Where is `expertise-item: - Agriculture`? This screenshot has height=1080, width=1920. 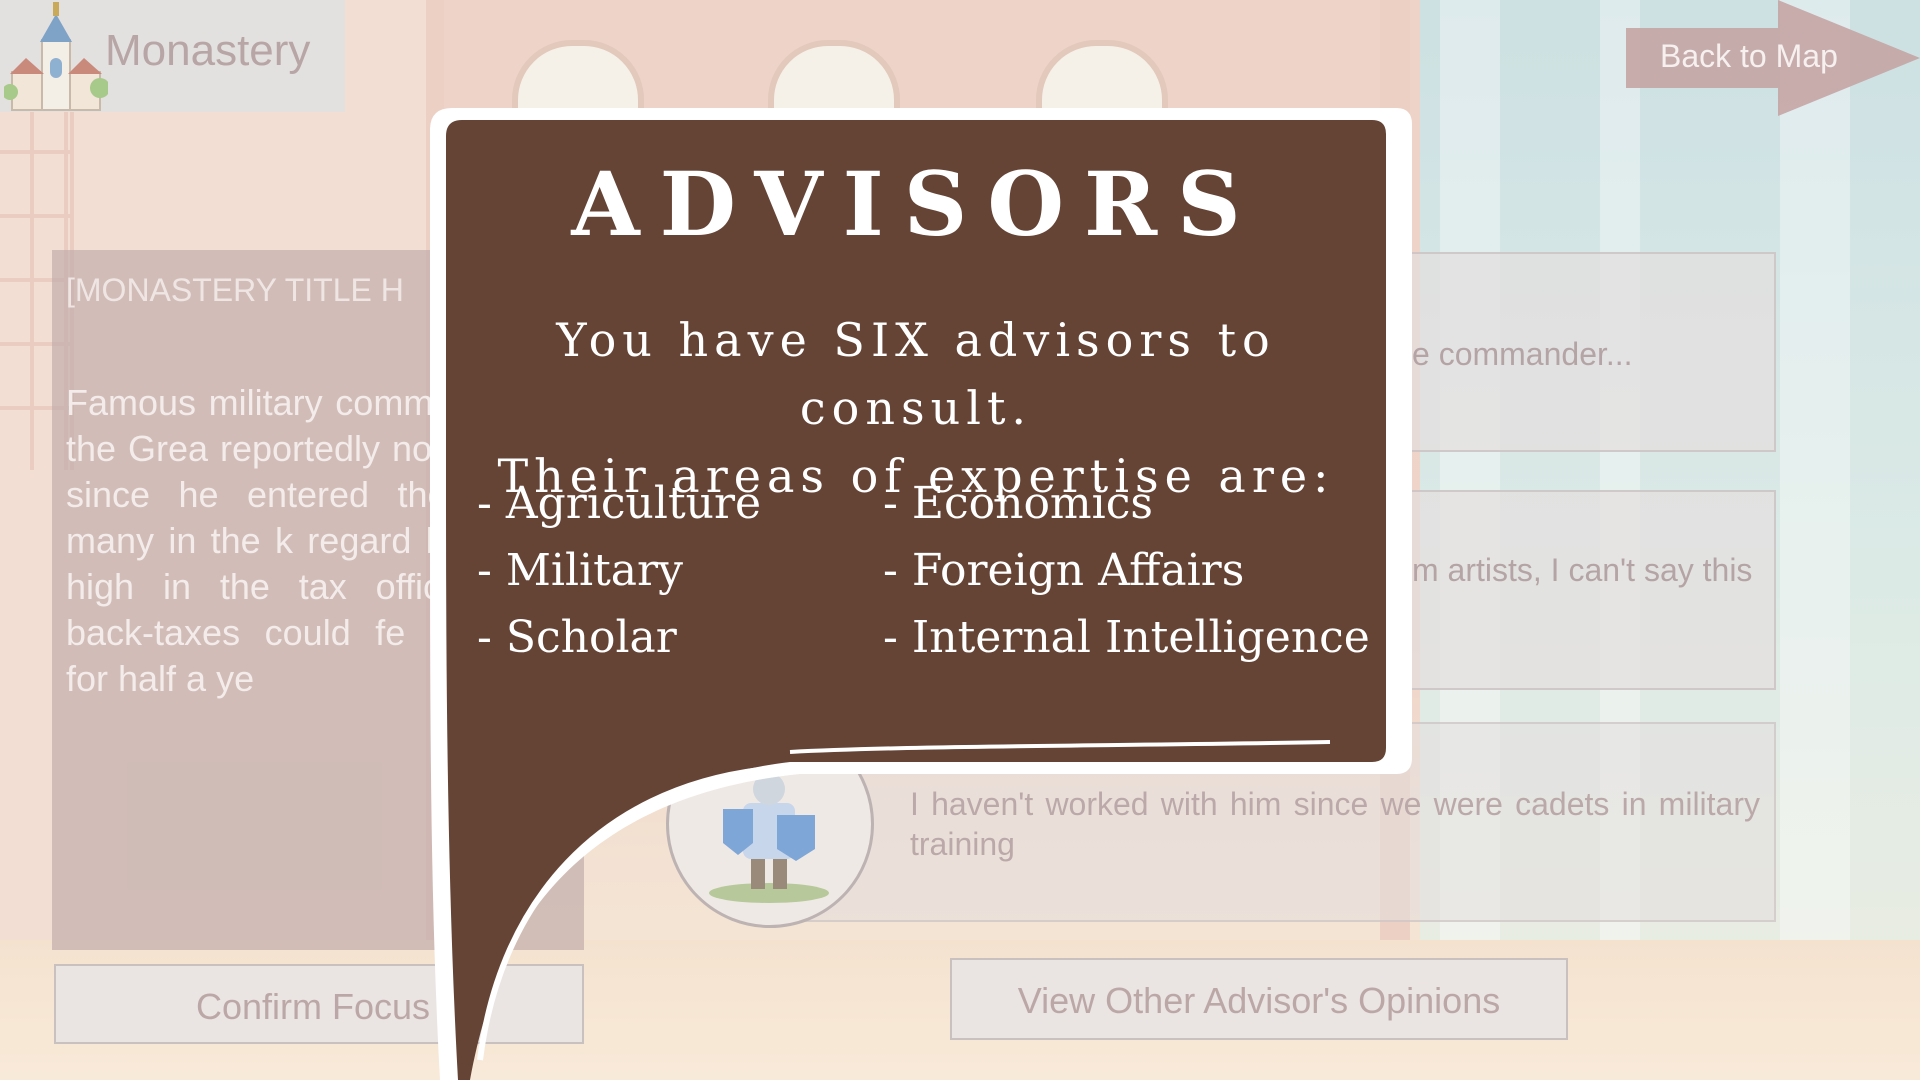 expertise-item: - Agriculture is located at coordinates (619, 503).